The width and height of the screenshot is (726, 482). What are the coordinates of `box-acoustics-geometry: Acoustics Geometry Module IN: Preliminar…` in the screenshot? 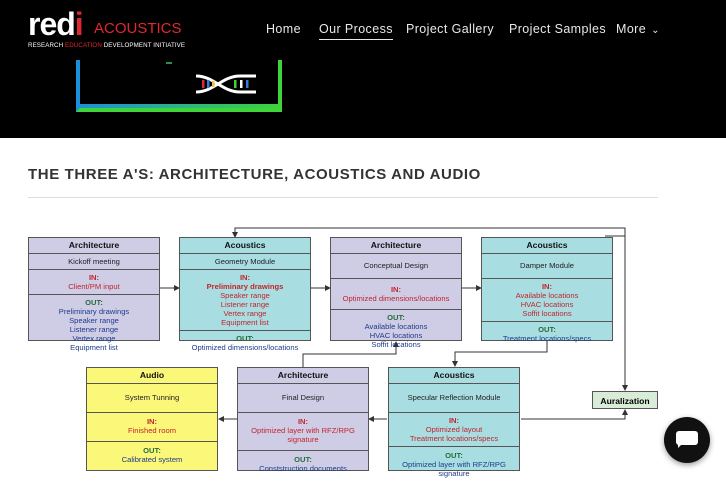 It's located at (245, 294).